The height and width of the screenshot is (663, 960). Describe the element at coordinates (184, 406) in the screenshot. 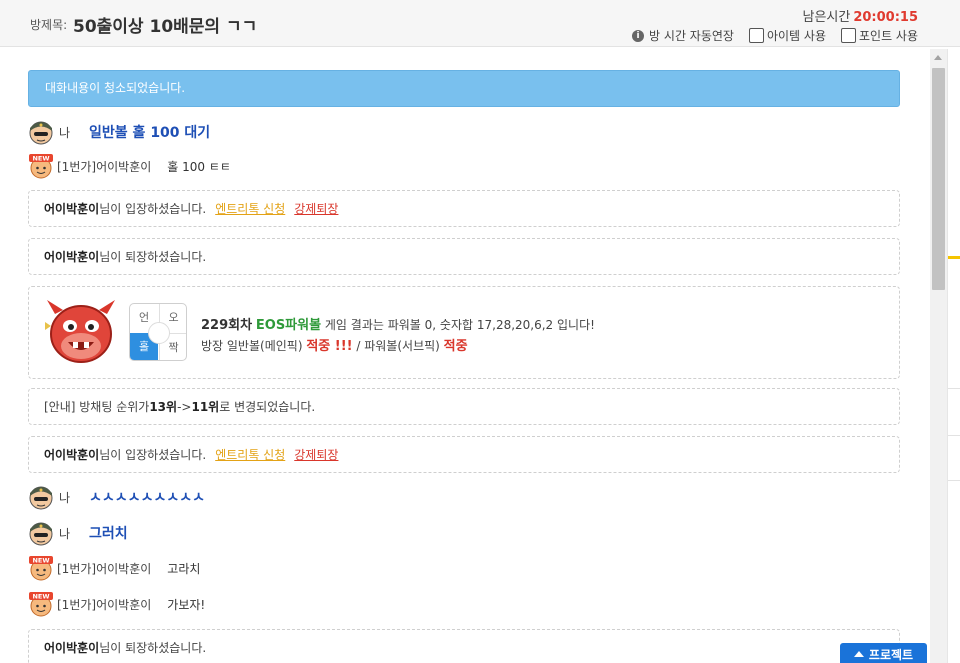

I see `rank-arrow: ->` at that location.